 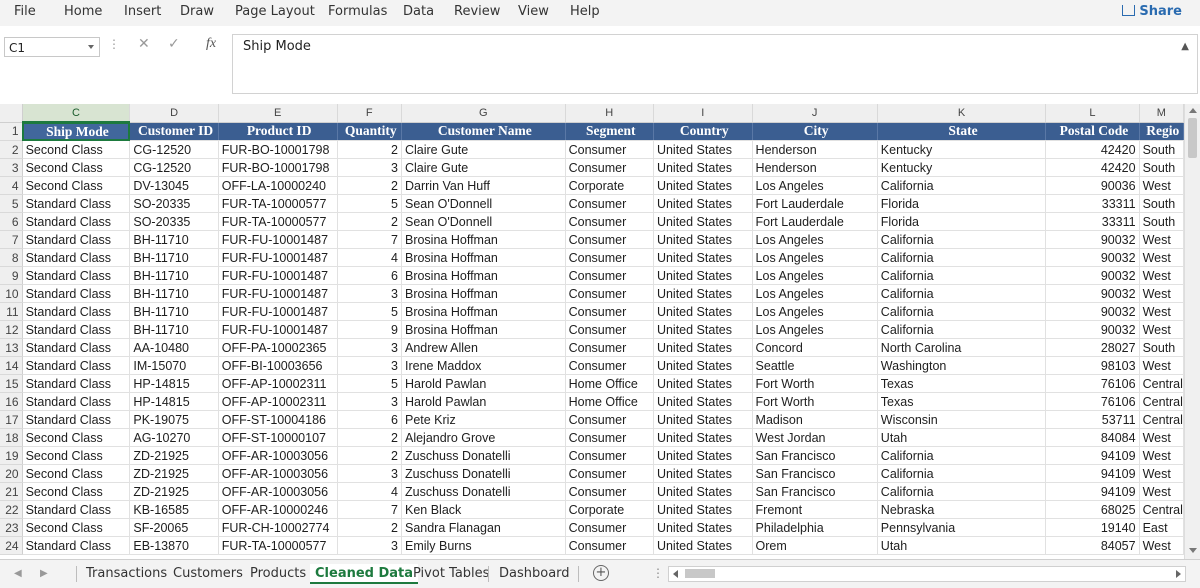 I want to click on table-cell: 68025, so click(x=1092, y=509).